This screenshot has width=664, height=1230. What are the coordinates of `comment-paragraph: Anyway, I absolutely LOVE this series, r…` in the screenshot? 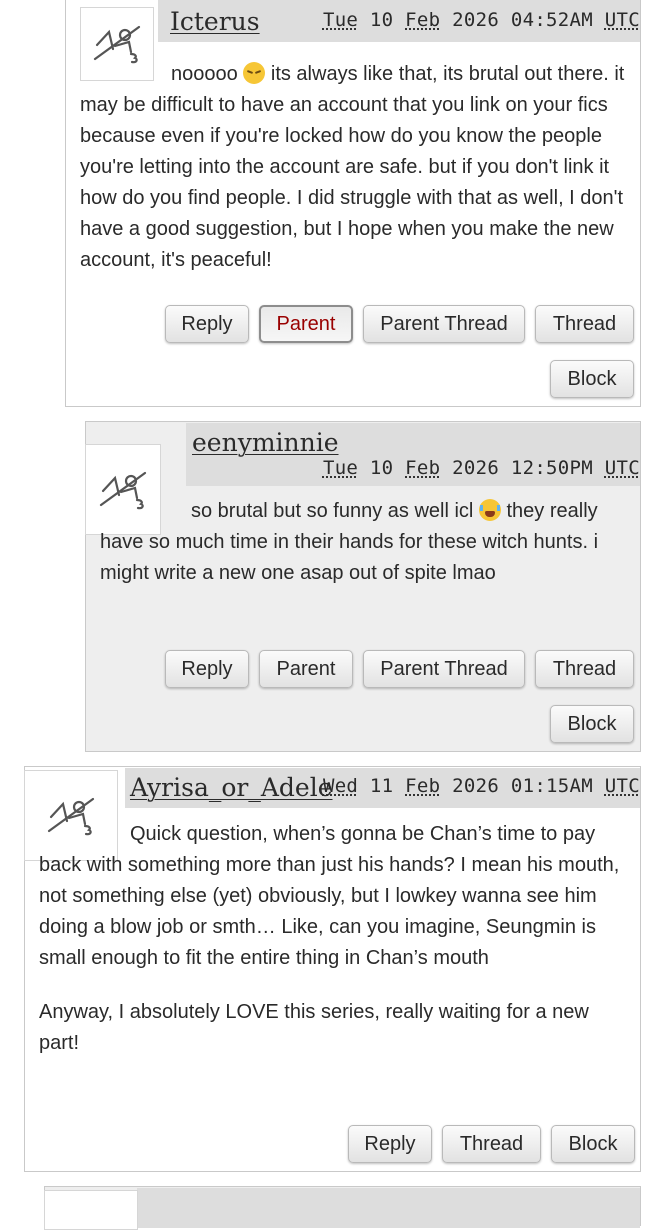 It's located at (314, 1027).